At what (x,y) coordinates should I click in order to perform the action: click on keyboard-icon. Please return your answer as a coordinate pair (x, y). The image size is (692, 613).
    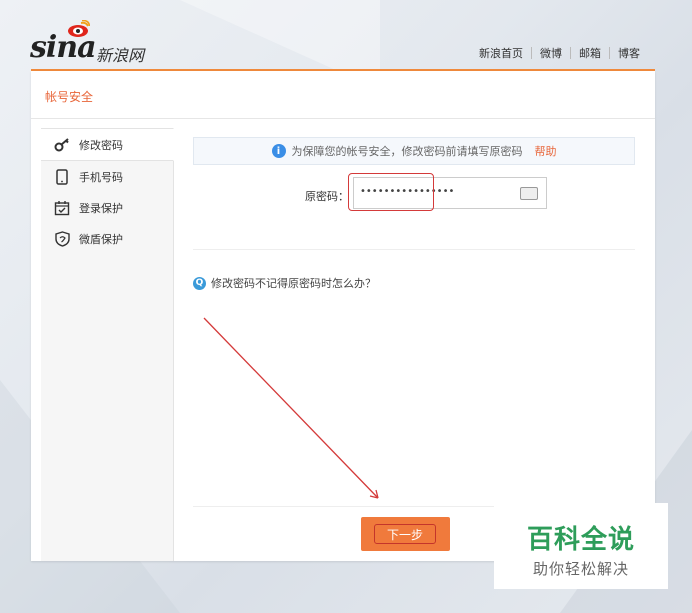
    Looking at the image, I should click on (529, 193).